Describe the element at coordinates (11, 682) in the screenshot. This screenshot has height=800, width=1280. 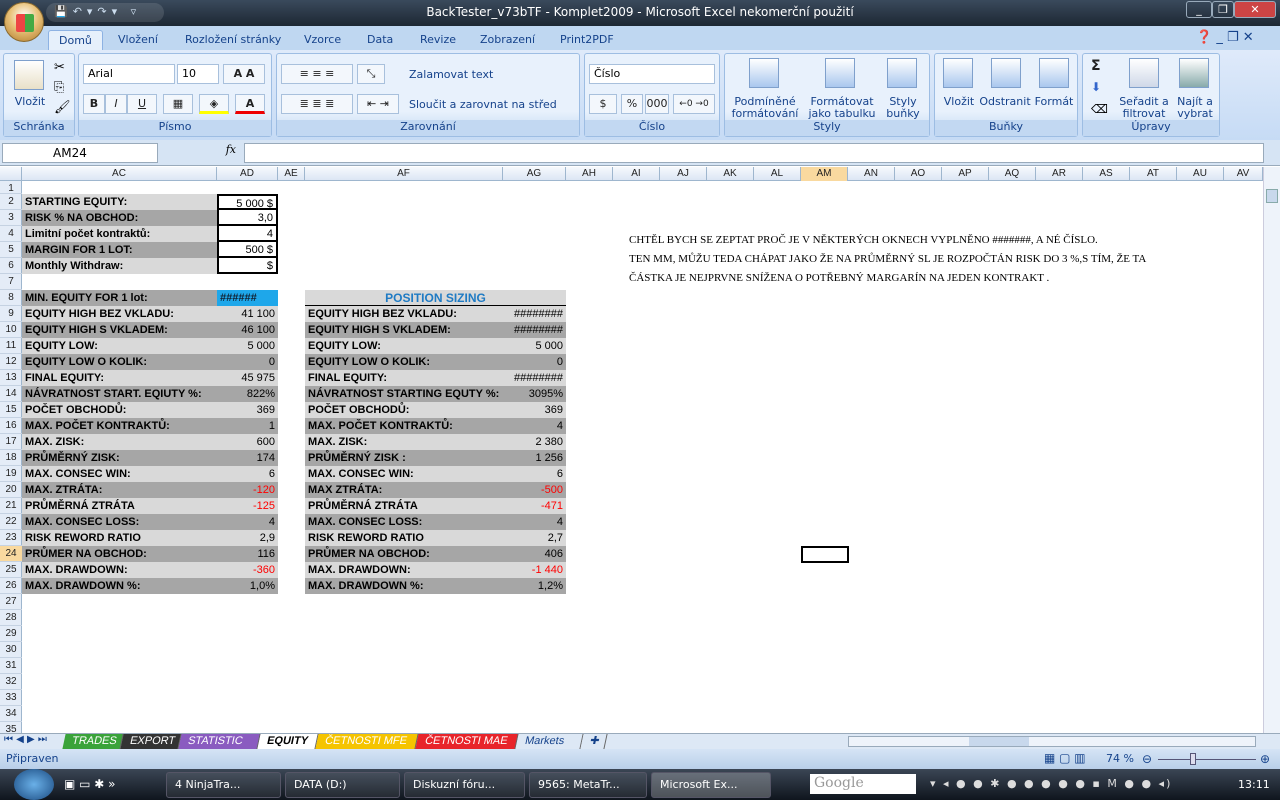
I see `row-header: 32` at that location.